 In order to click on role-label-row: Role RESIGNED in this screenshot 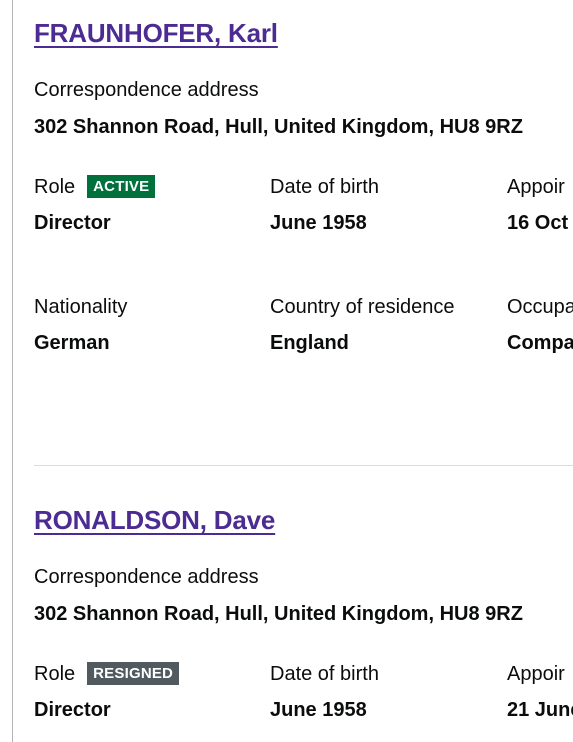, I will do `click(154, 674)`.